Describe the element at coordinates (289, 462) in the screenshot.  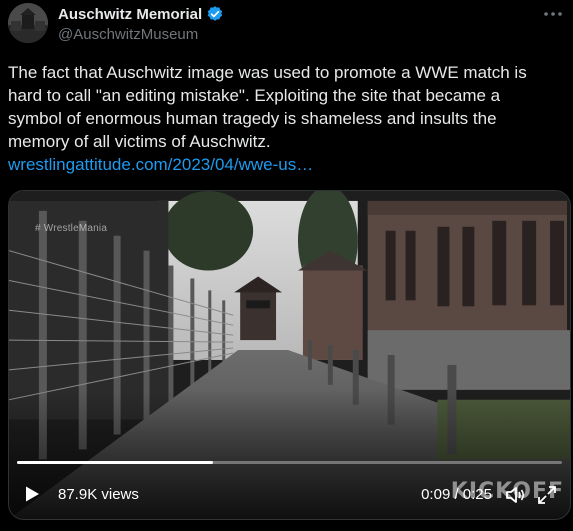
I see `video-progress-bar` at that location.